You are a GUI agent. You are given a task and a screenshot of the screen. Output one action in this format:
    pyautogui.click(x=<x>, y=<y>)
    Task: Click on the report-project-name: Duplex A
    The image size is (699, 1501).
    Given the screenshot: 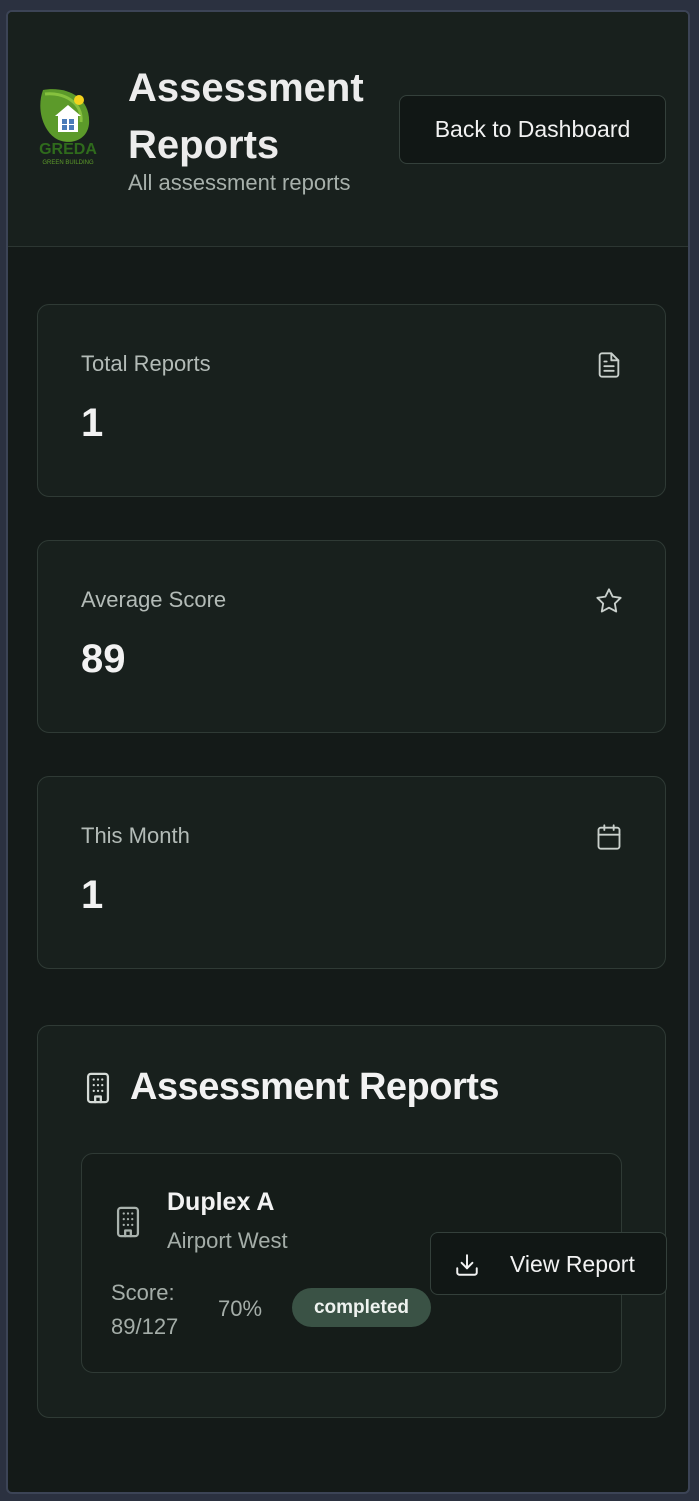 What is the action you would take?
    pyautogui.click(x=221, y=1202)
    